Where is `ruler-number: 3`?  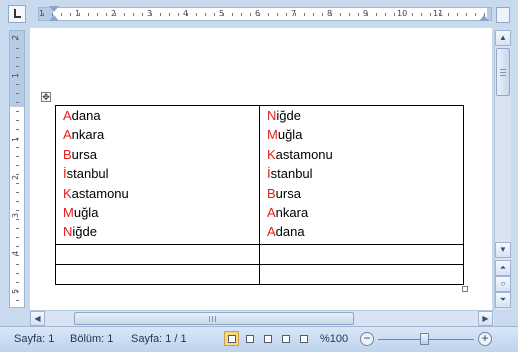
ruler-number: 3 is located at coordinates (16, 215).